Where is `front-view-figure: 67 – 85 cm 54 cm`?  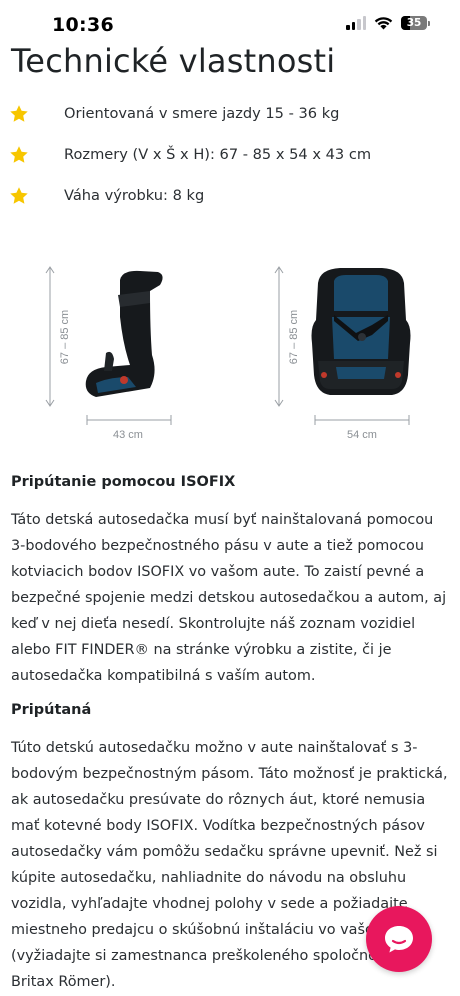 front-view-figure: 67 – 85 cm 54 cm is located at coordinates (342, 353).